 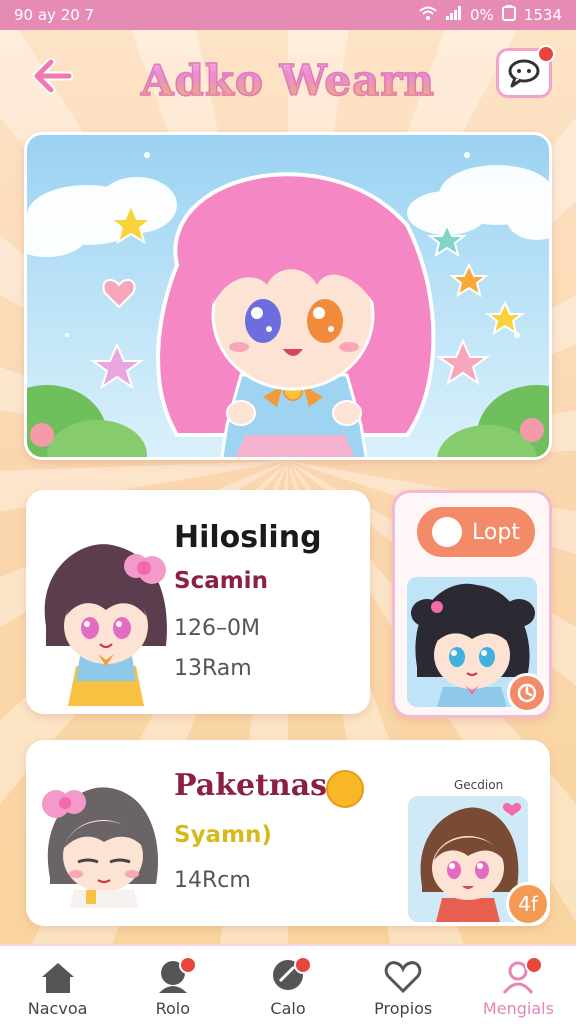 I want to click on home-icon, so click(x=57, y=978).